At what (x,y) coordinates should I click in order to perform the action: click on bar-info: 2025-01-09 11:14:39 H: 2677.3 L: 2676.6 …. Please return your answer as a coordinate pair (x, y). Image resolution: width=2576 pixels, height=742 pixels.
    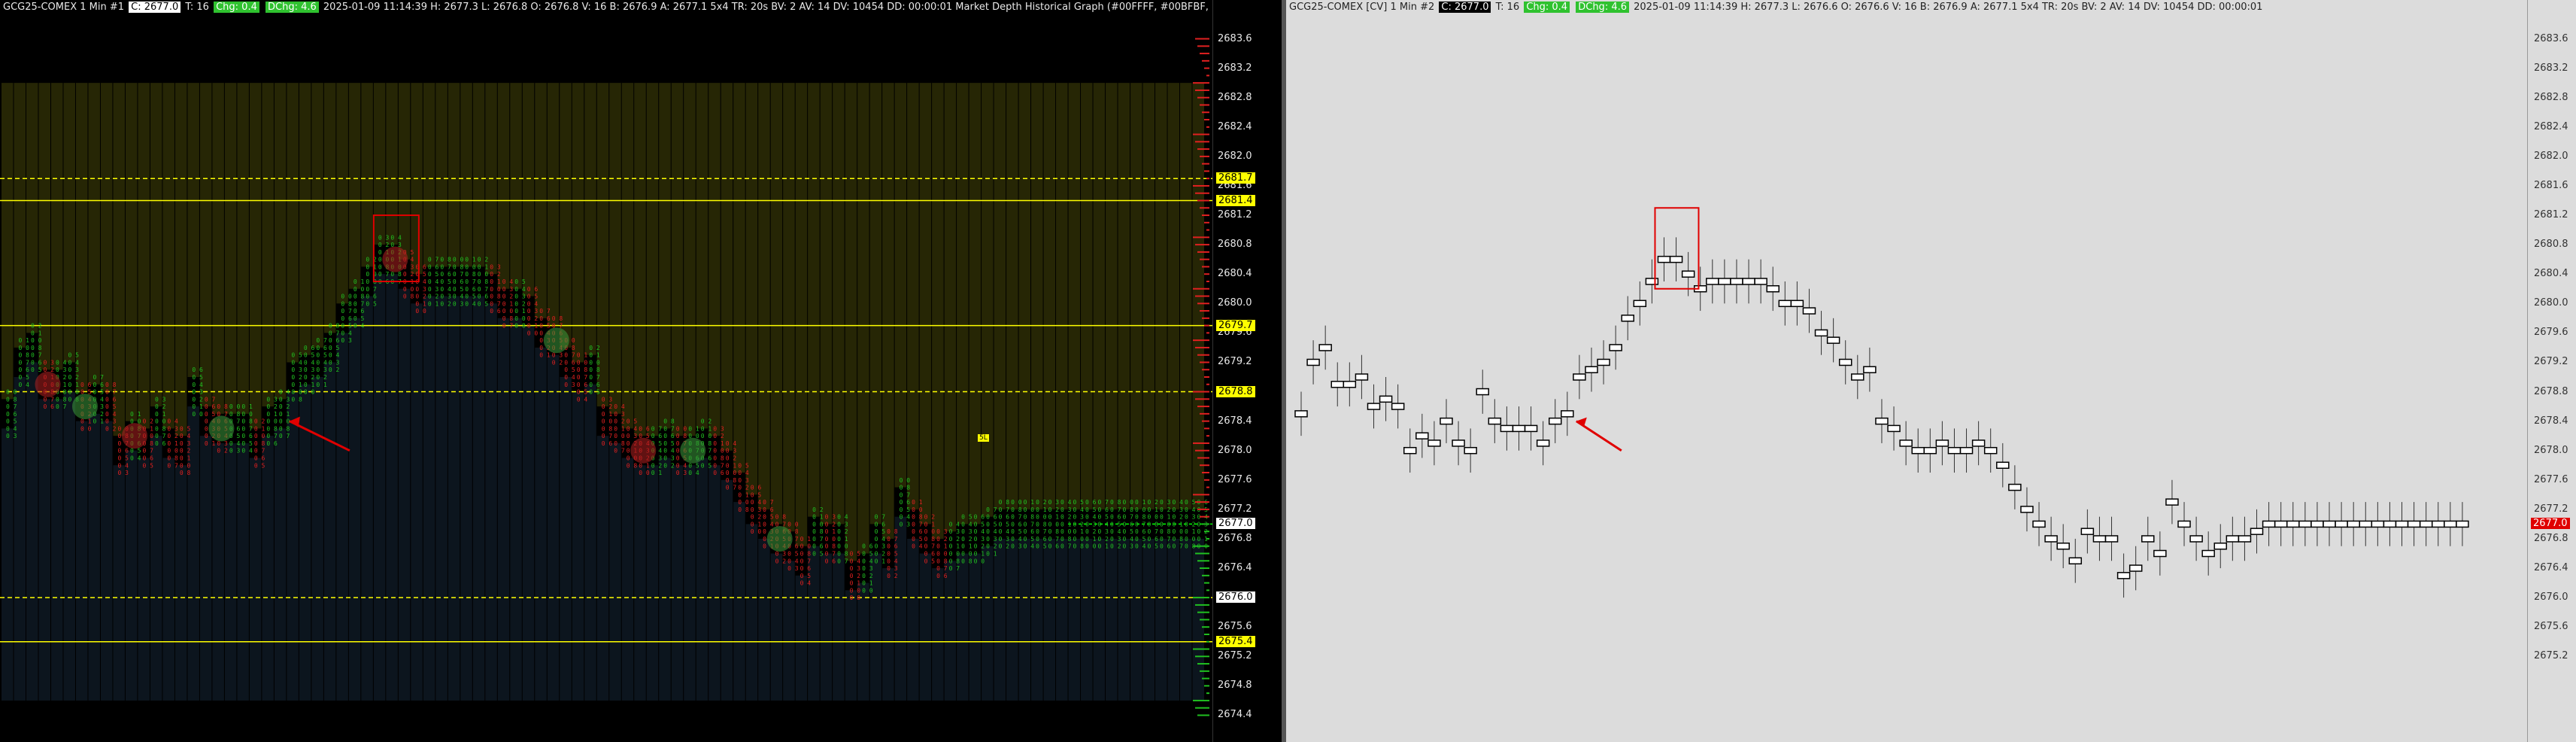
    Looking at the image, I should click on (1948, 7).